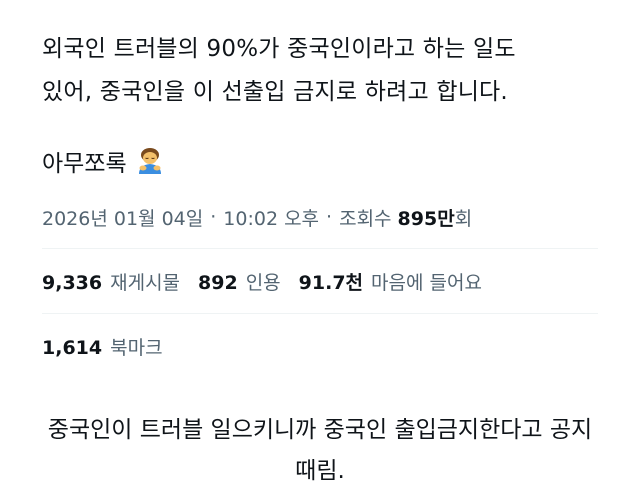  Describe the element at coordinates (72, 347) in the screenshot. I see `bookmarks-count: 1,614` at that location.